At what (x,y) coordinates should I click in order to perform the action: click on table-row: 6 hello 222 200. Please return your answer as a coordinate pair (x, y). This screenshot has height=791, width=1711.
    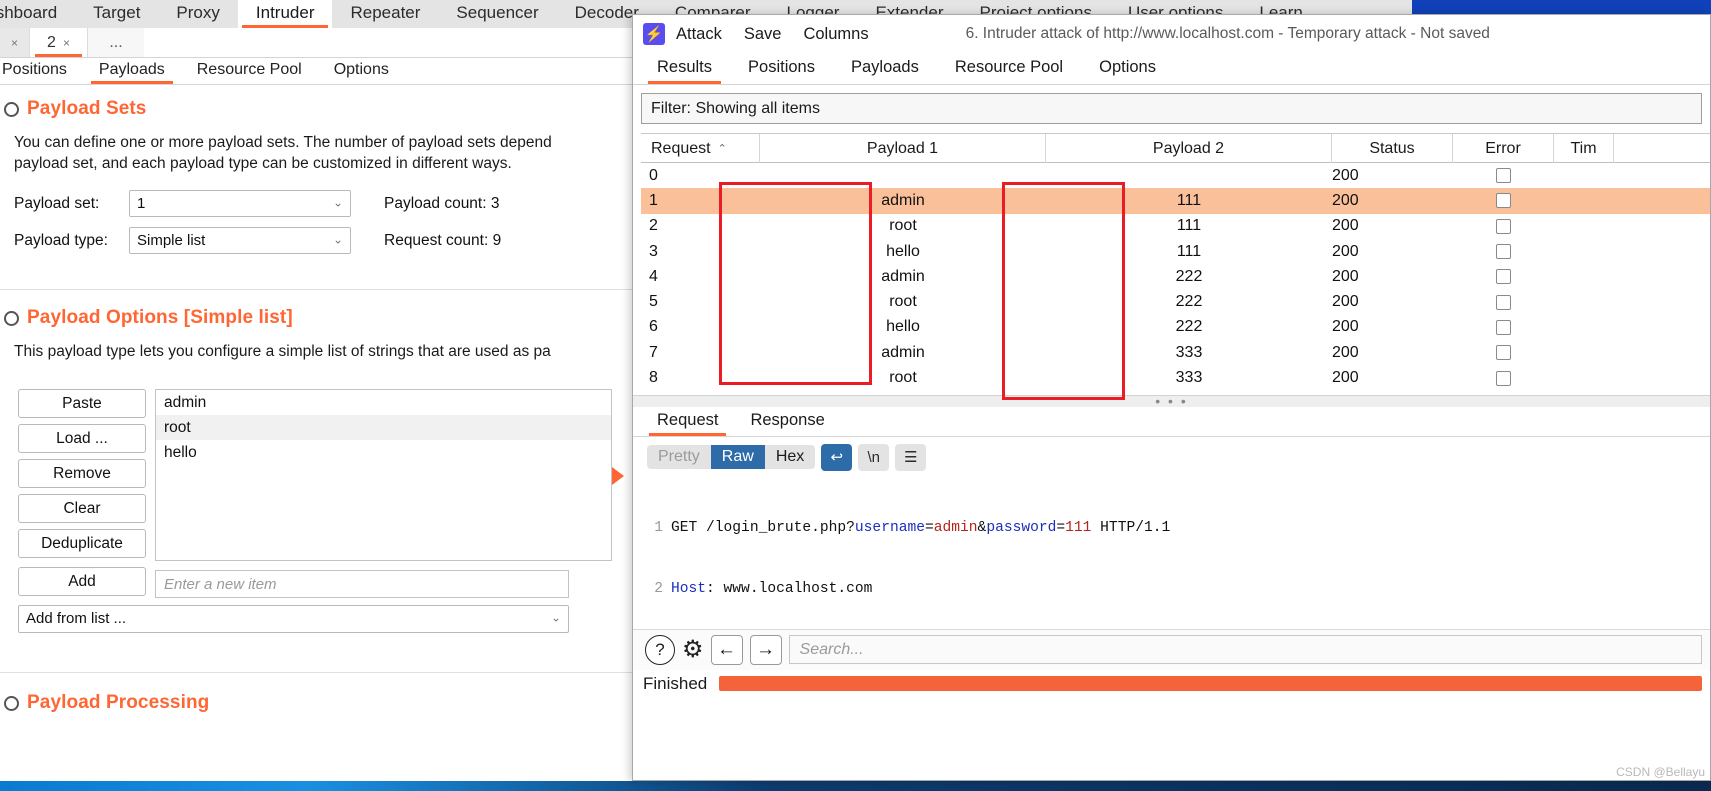
    Looking at the image, I should click on (1175, 327).